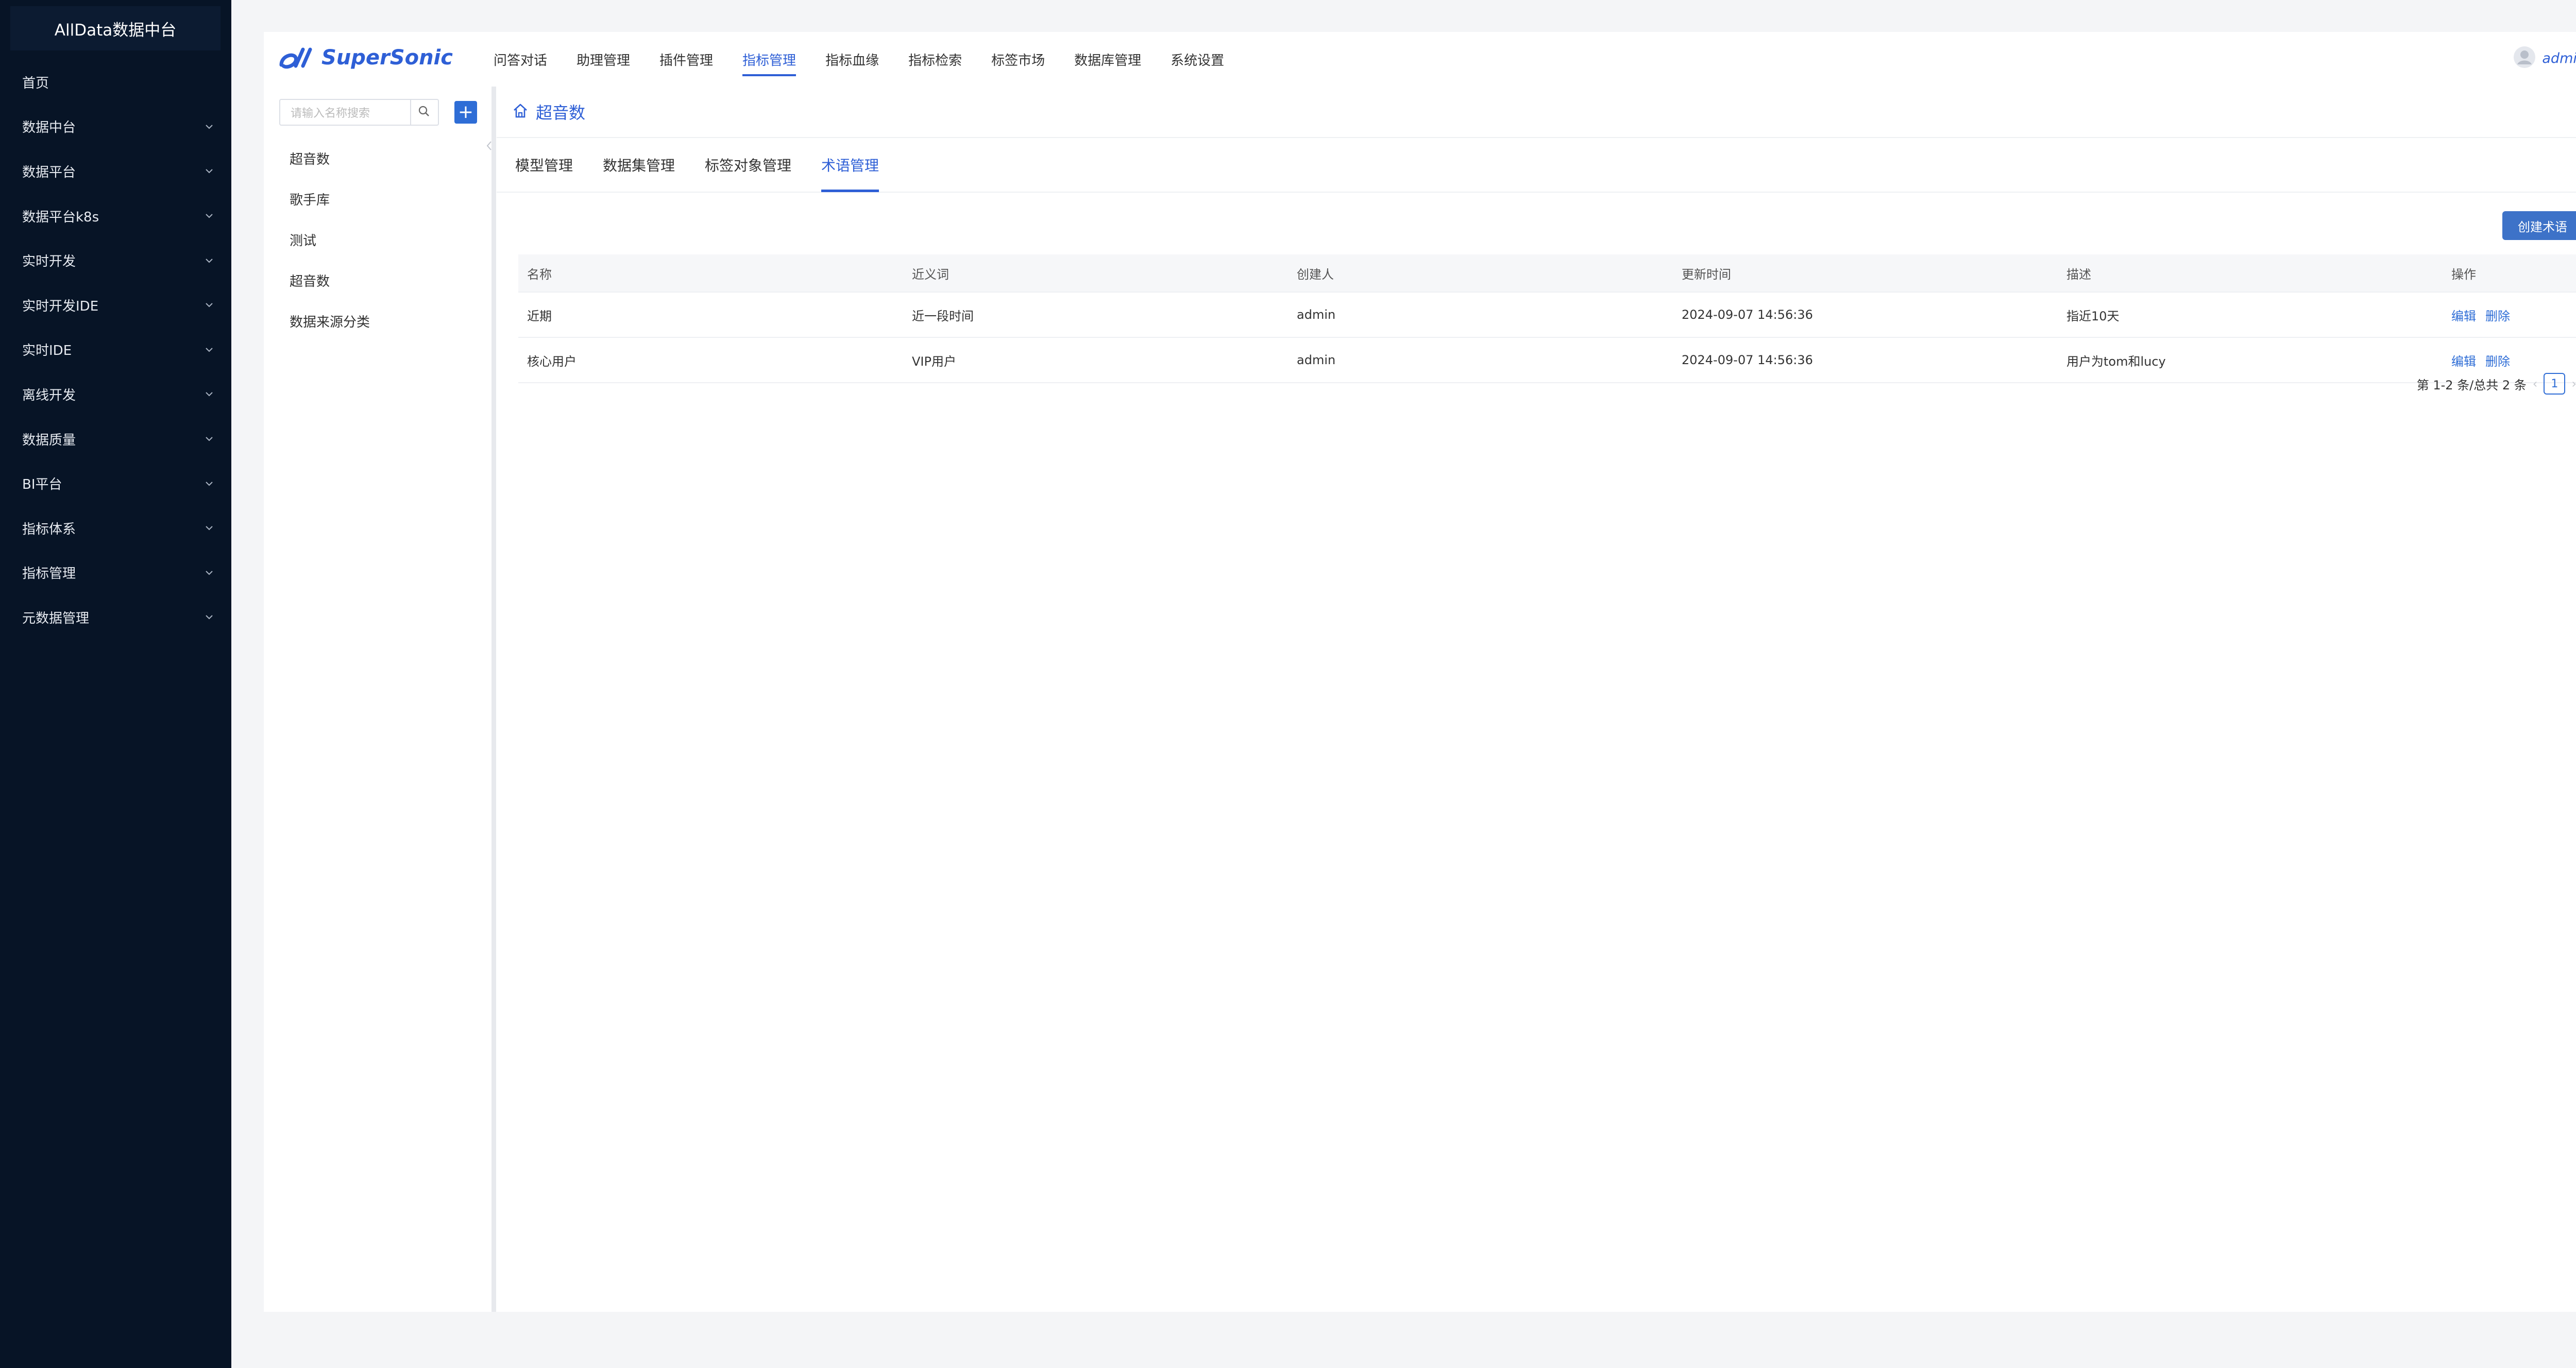  I want to click on search-input: 请输入名称搜索, so click(345, 112).